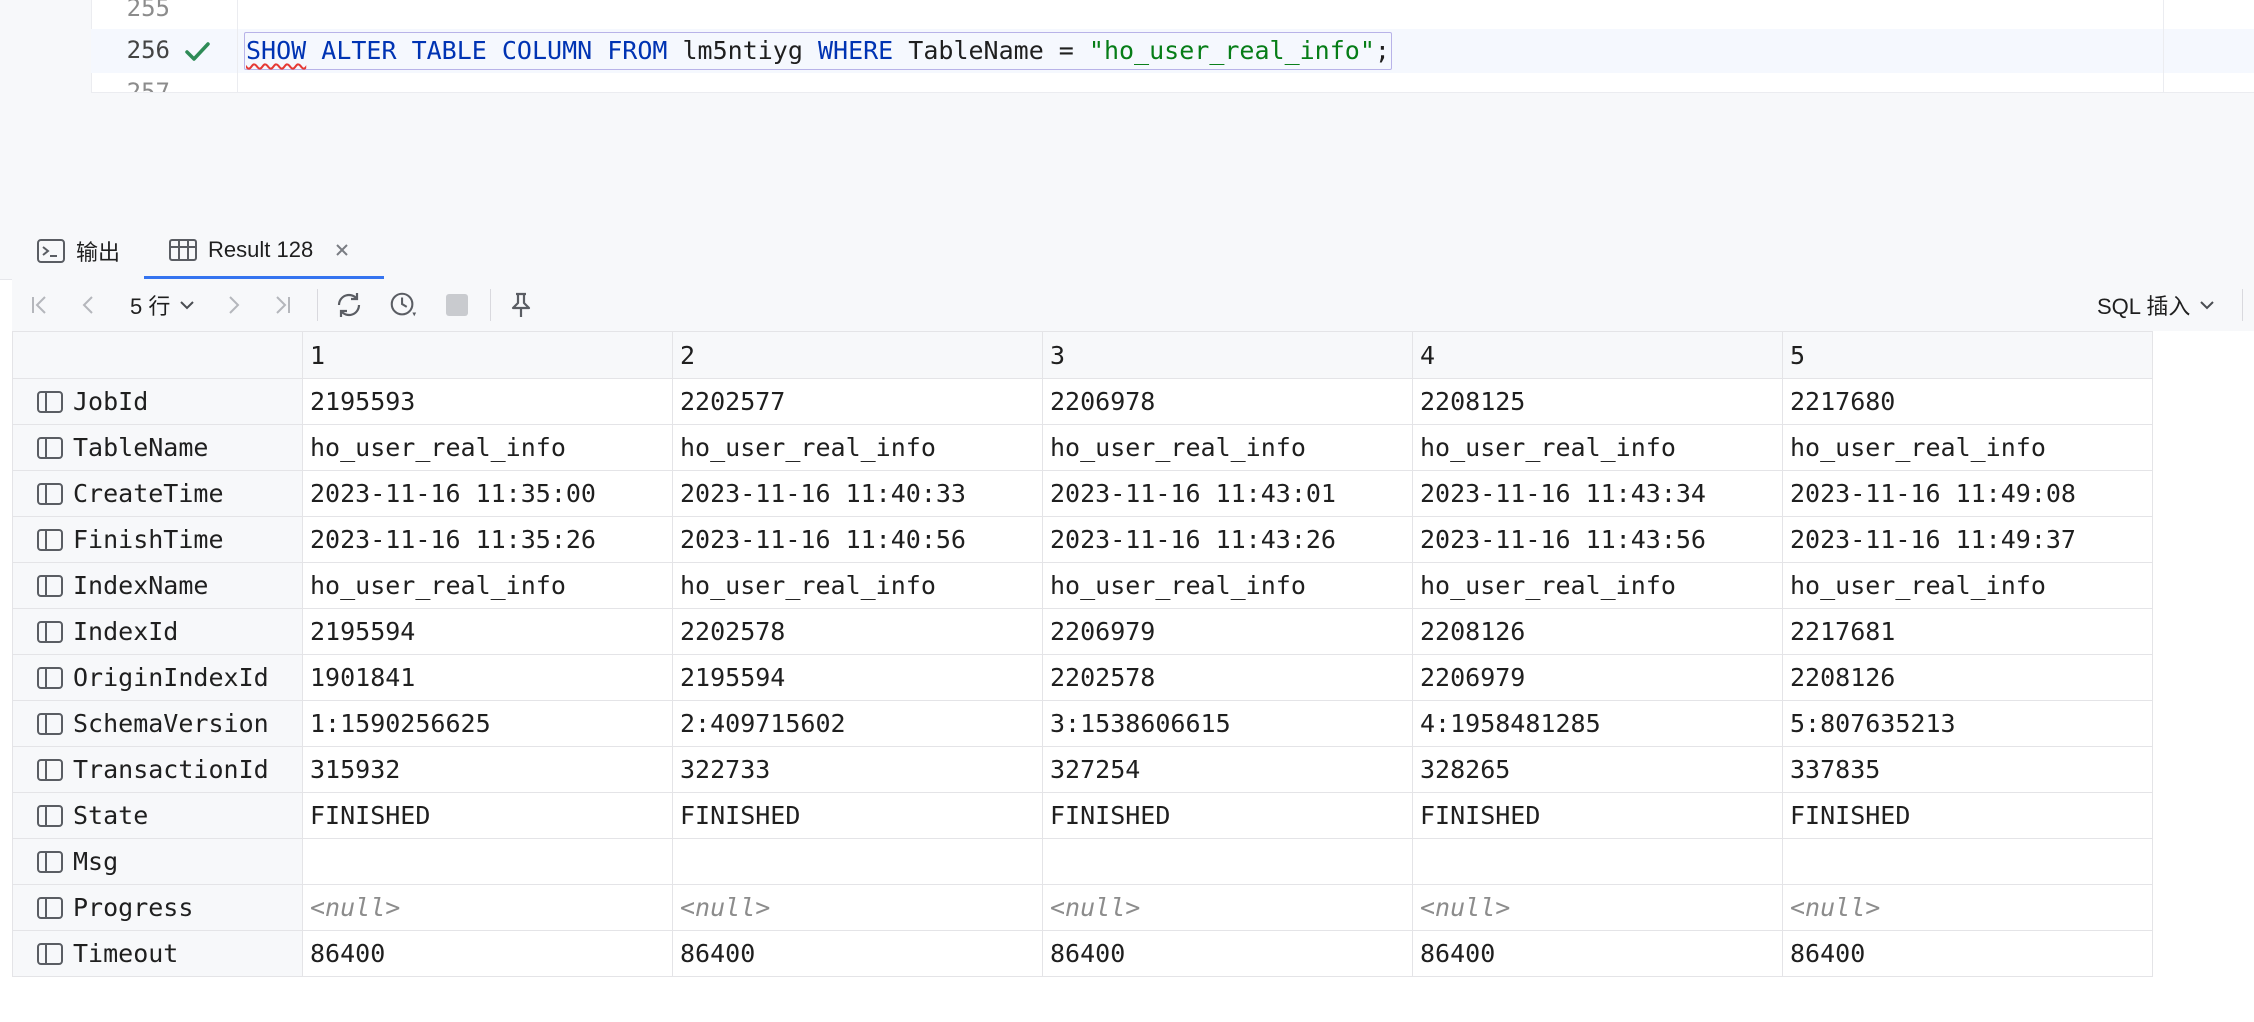  I want to click on row-header: OriginIndexId, so click(157, 677).